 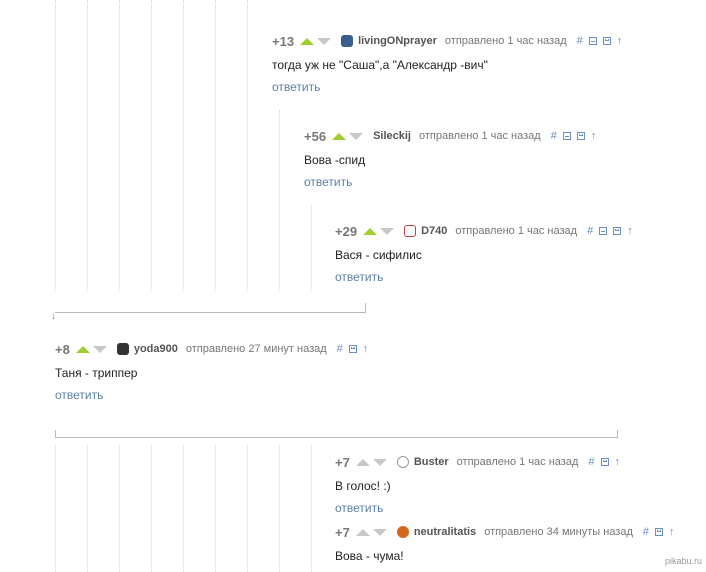 What do you see at coordinates (380, 65) in the screenshot?
I see `comment-text: тогда уж не "Саша",а "Александр -вич"` at bounding box center [380, 65].